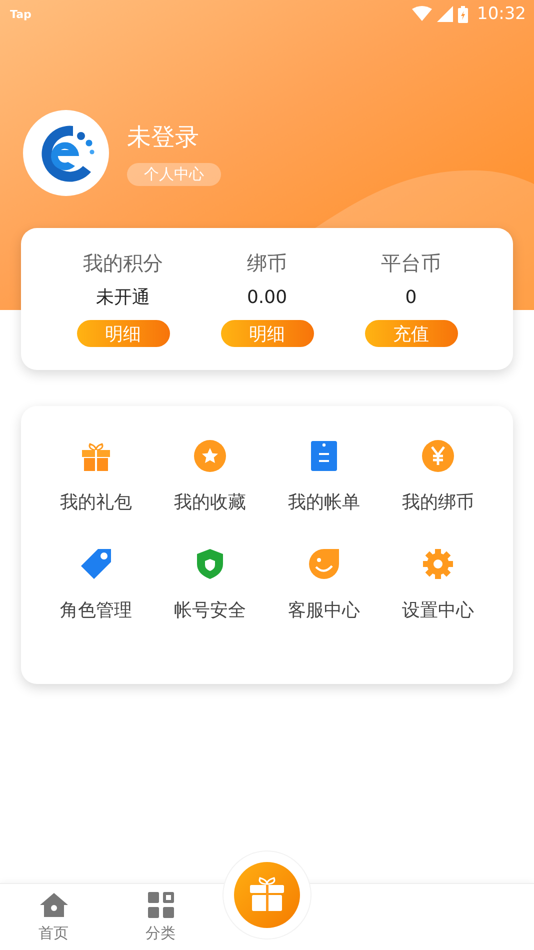 This screenshot has height=950, width=534. What do you see at coordinates (210, 502) in the screenshot?
I see `menu-label: 我的收藏` at bounding box center [210, 502].